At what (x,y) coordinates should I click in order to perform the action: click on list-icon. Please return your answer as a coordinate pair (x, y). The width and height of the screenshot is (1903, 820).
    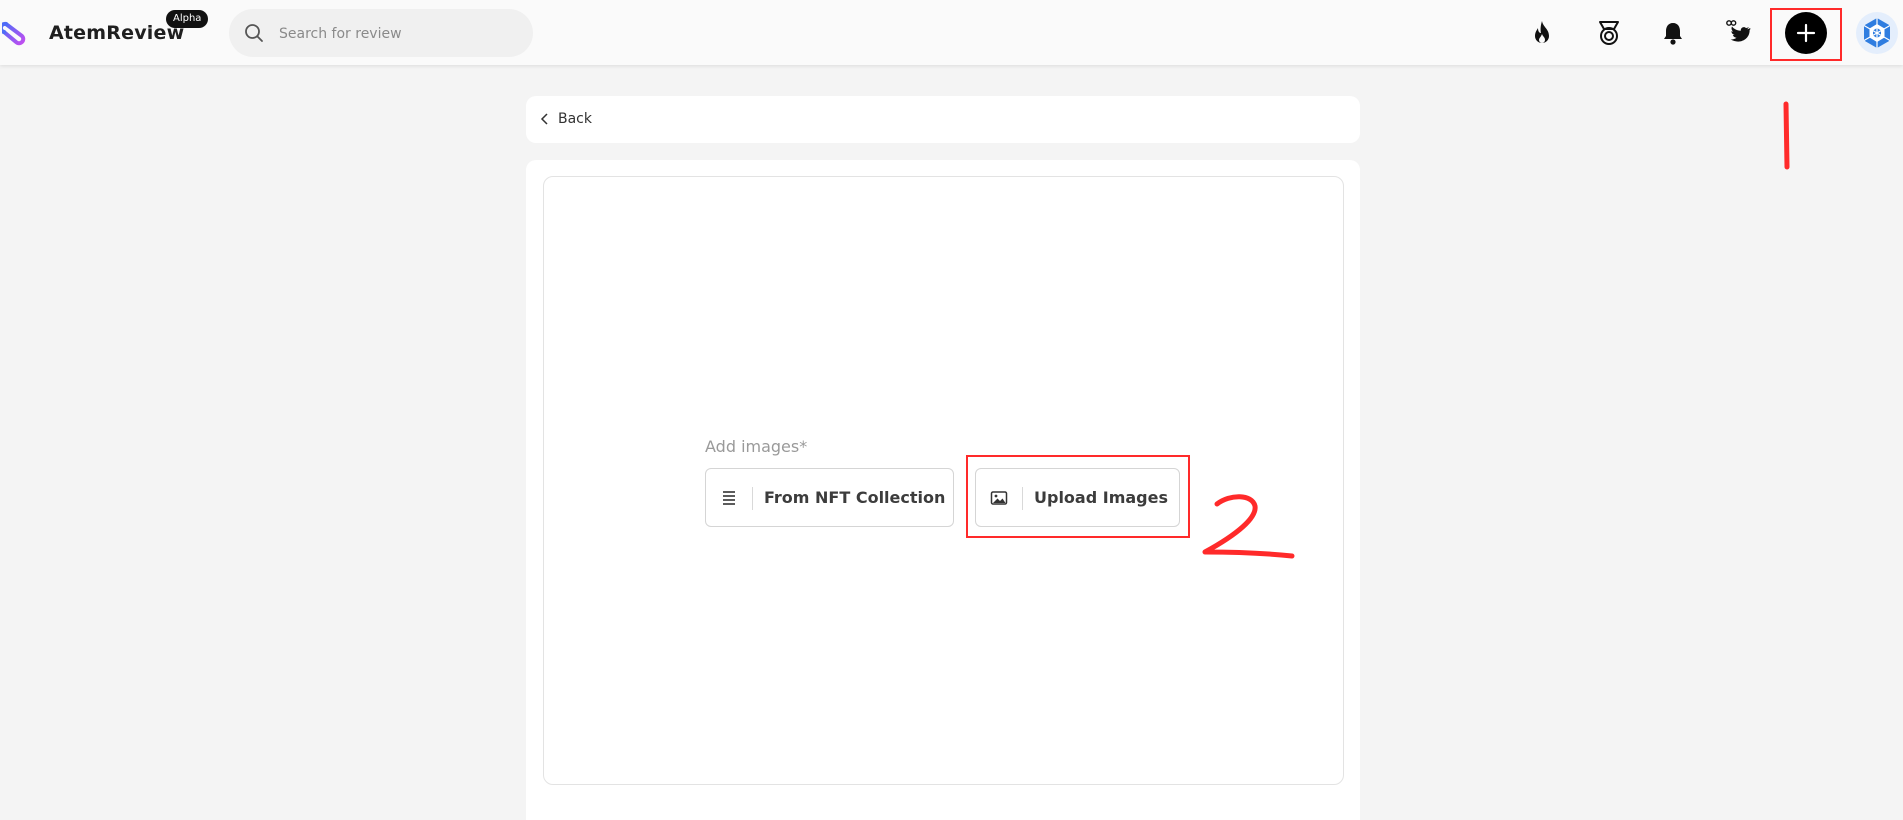
    Looking at the image, I should click on (729, 498).